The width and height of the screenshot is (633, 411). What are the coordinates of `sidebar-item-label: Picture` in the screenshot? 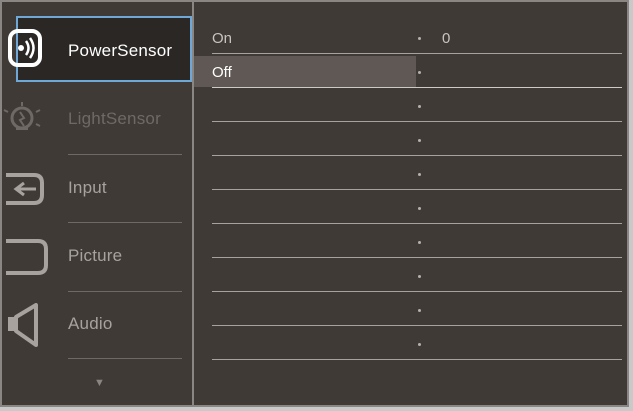 It's located at (95, 255).